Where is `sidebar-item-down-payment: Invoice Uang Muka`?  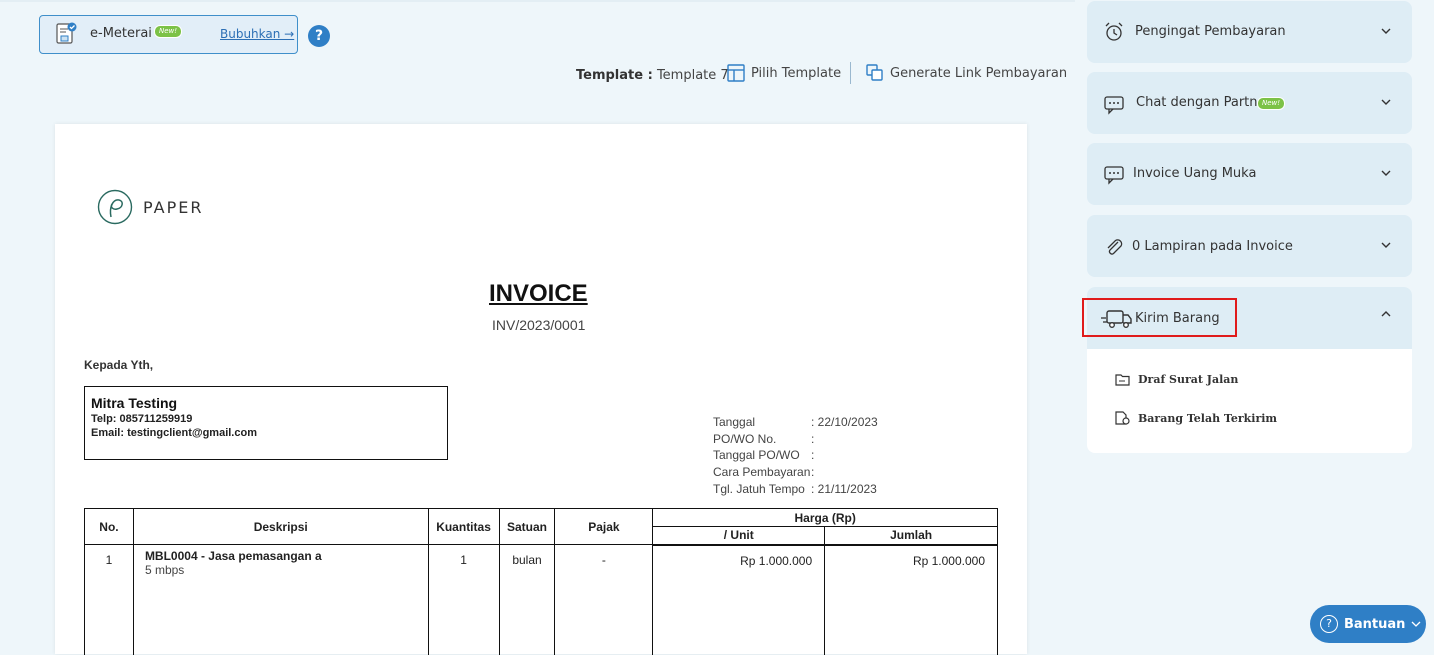
sidebar-item-down-payment: Invoice Uang Muka is located at coordinates (1249, 174).